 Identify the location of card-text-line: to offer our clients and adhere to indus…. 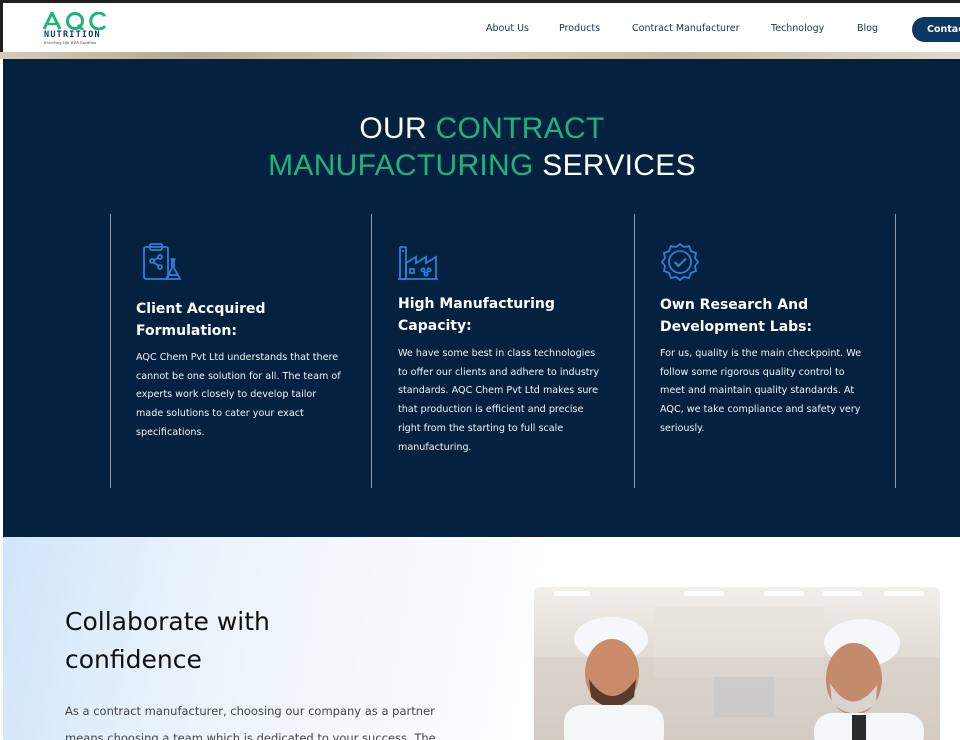
(499, 372).